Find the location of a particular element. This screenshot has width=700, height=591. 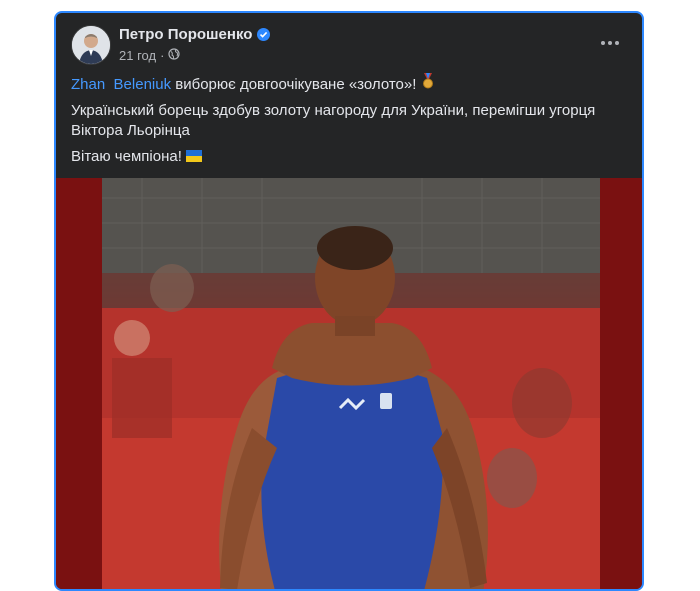

author-avatar is located at coordinates (91, 45).